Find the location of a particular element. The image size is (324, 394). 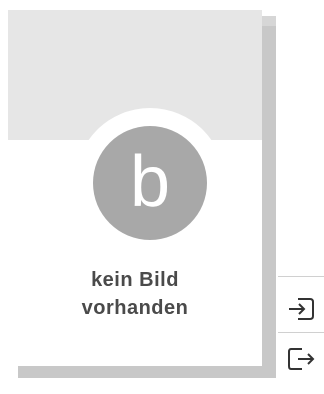

sign-in-button is located at coordinates (302, 308).